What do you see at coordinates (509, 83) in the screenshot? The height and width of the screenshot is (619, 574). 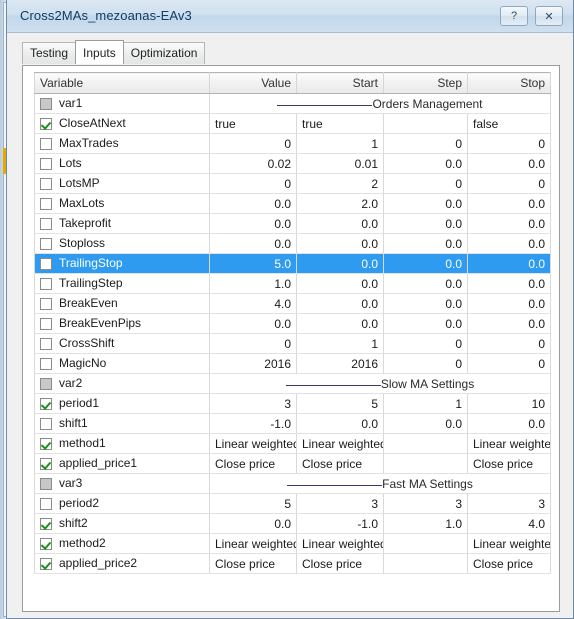 I see `column-header-stop: Stop` at bounding box center [509, 83].